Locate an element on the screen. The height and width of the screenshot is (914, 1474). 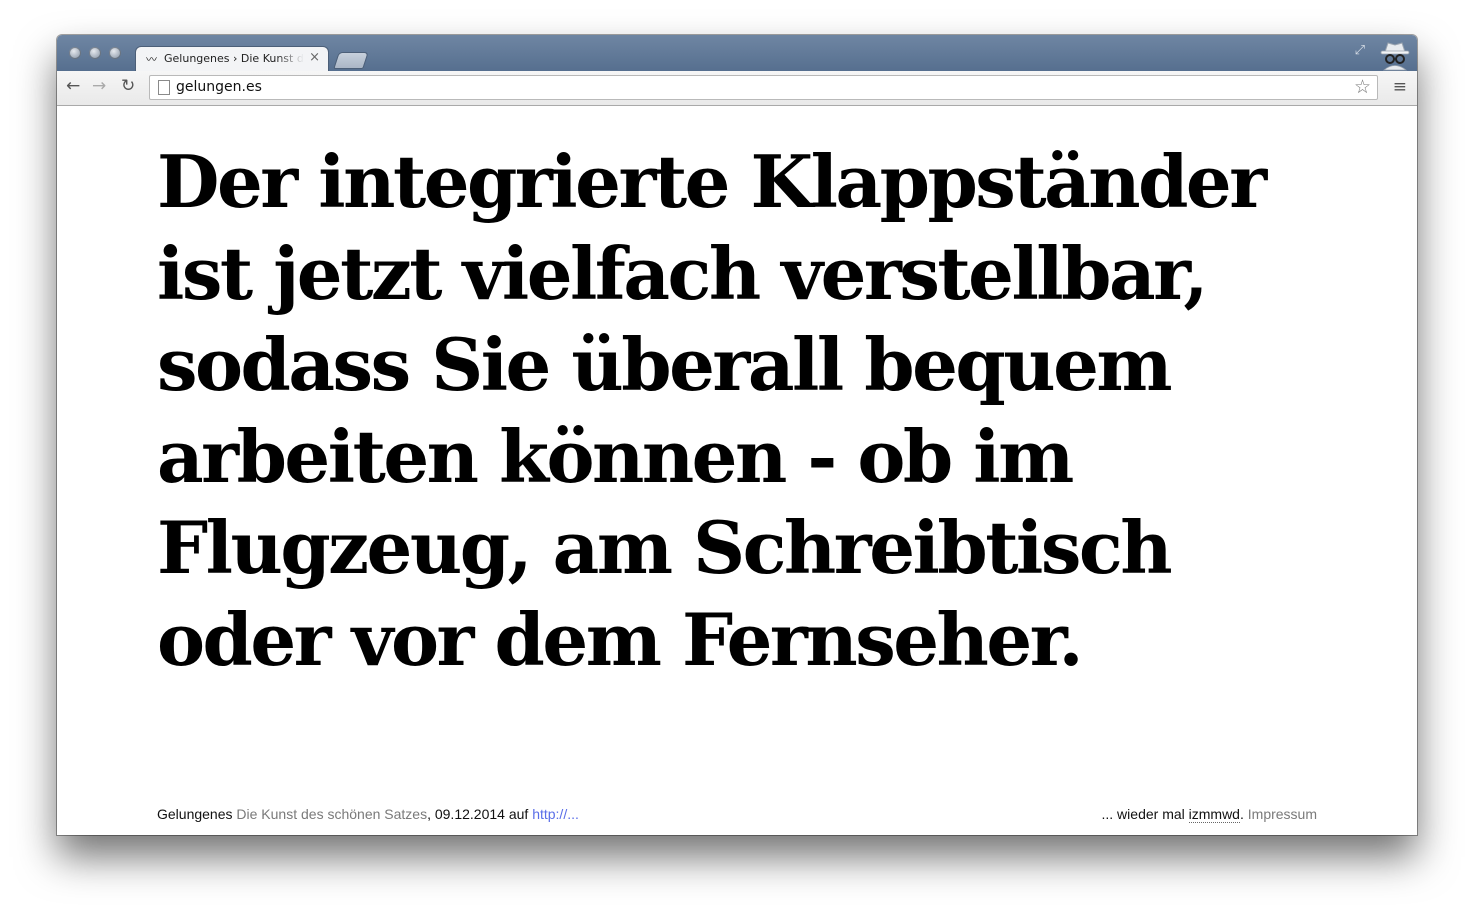
page-icon is located at coordinates (164, 87).